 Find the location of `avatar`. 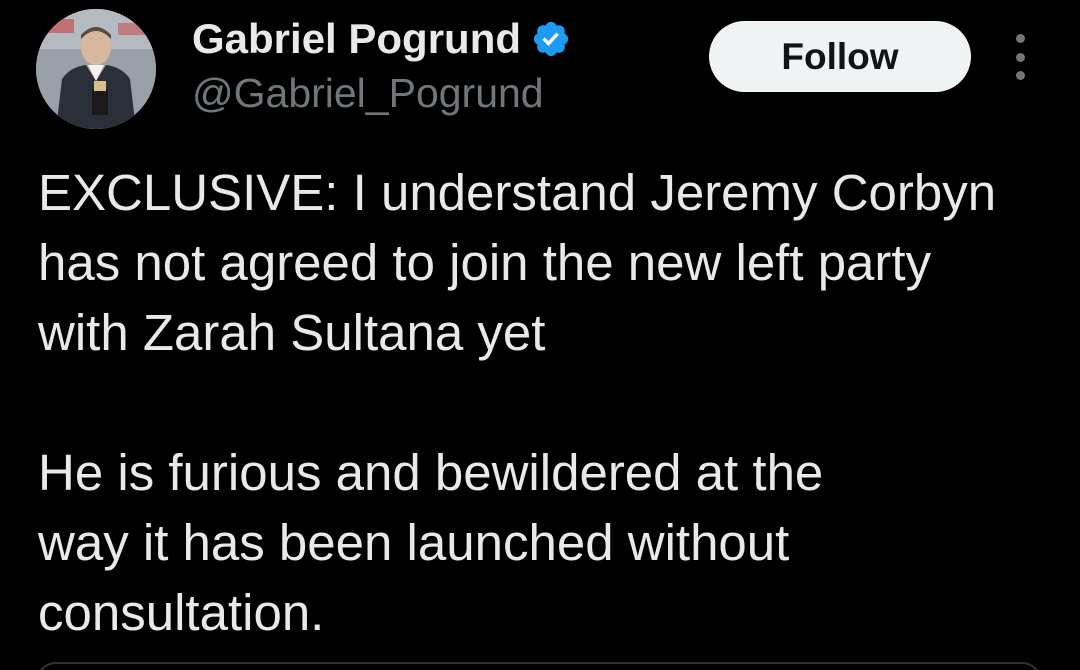

avatar is located at coordinates (96, 69).